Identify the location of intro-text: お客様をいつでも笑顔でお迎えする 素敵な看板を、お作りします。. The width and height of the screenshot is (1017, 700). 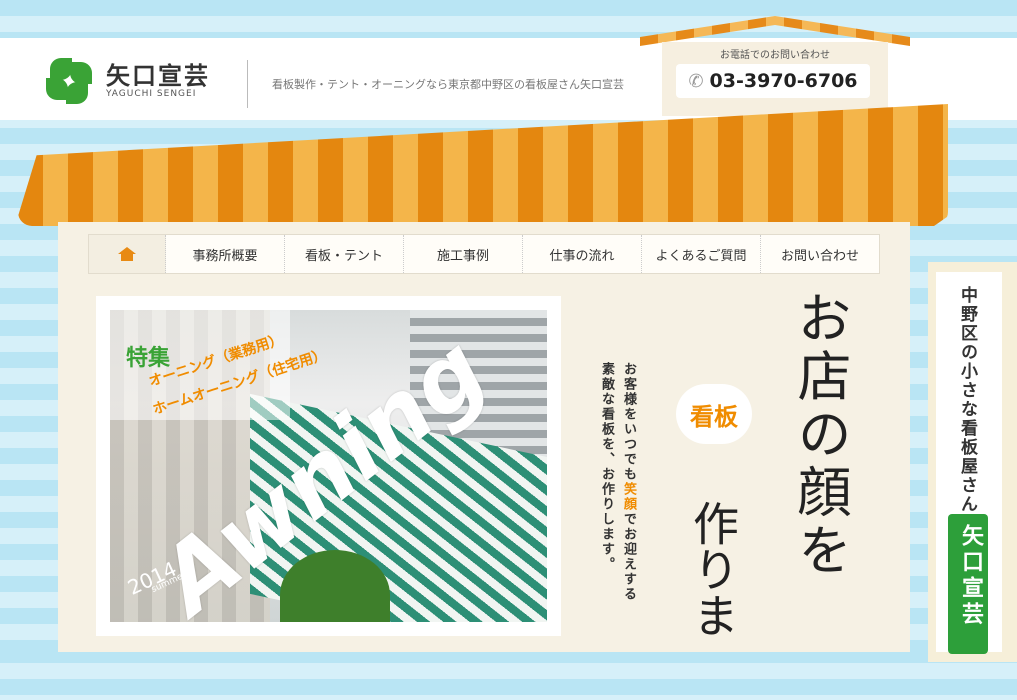
(617, 492).